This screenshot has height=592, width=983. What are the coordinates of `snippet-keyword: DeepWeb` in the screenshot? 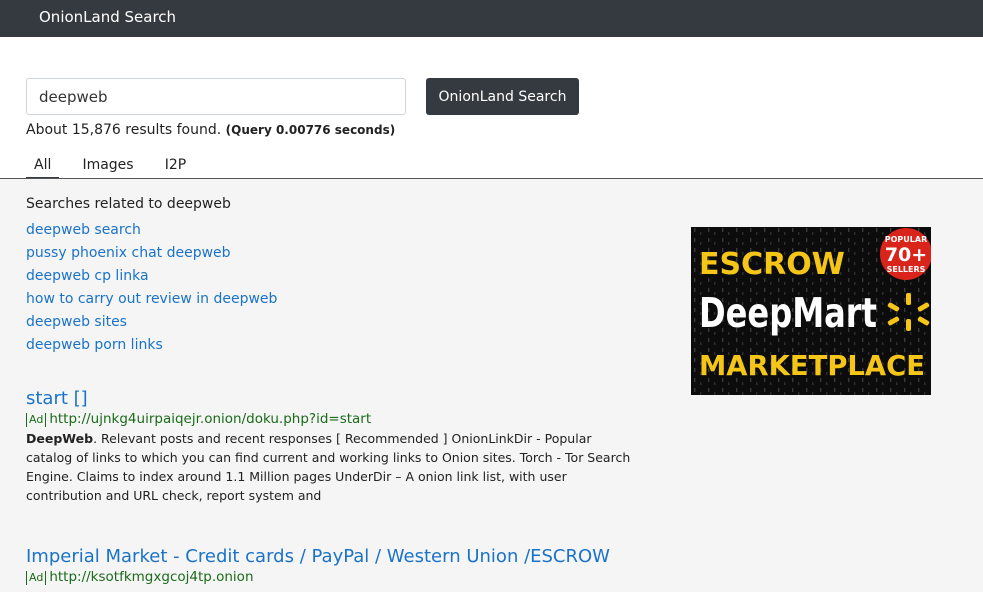 It's located at (60, 438).